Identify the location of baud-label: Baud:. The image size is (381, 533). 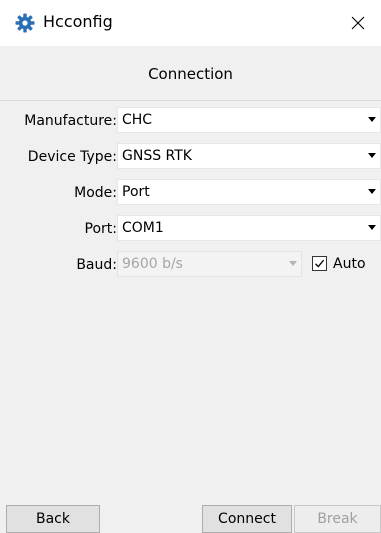
(96, 265).